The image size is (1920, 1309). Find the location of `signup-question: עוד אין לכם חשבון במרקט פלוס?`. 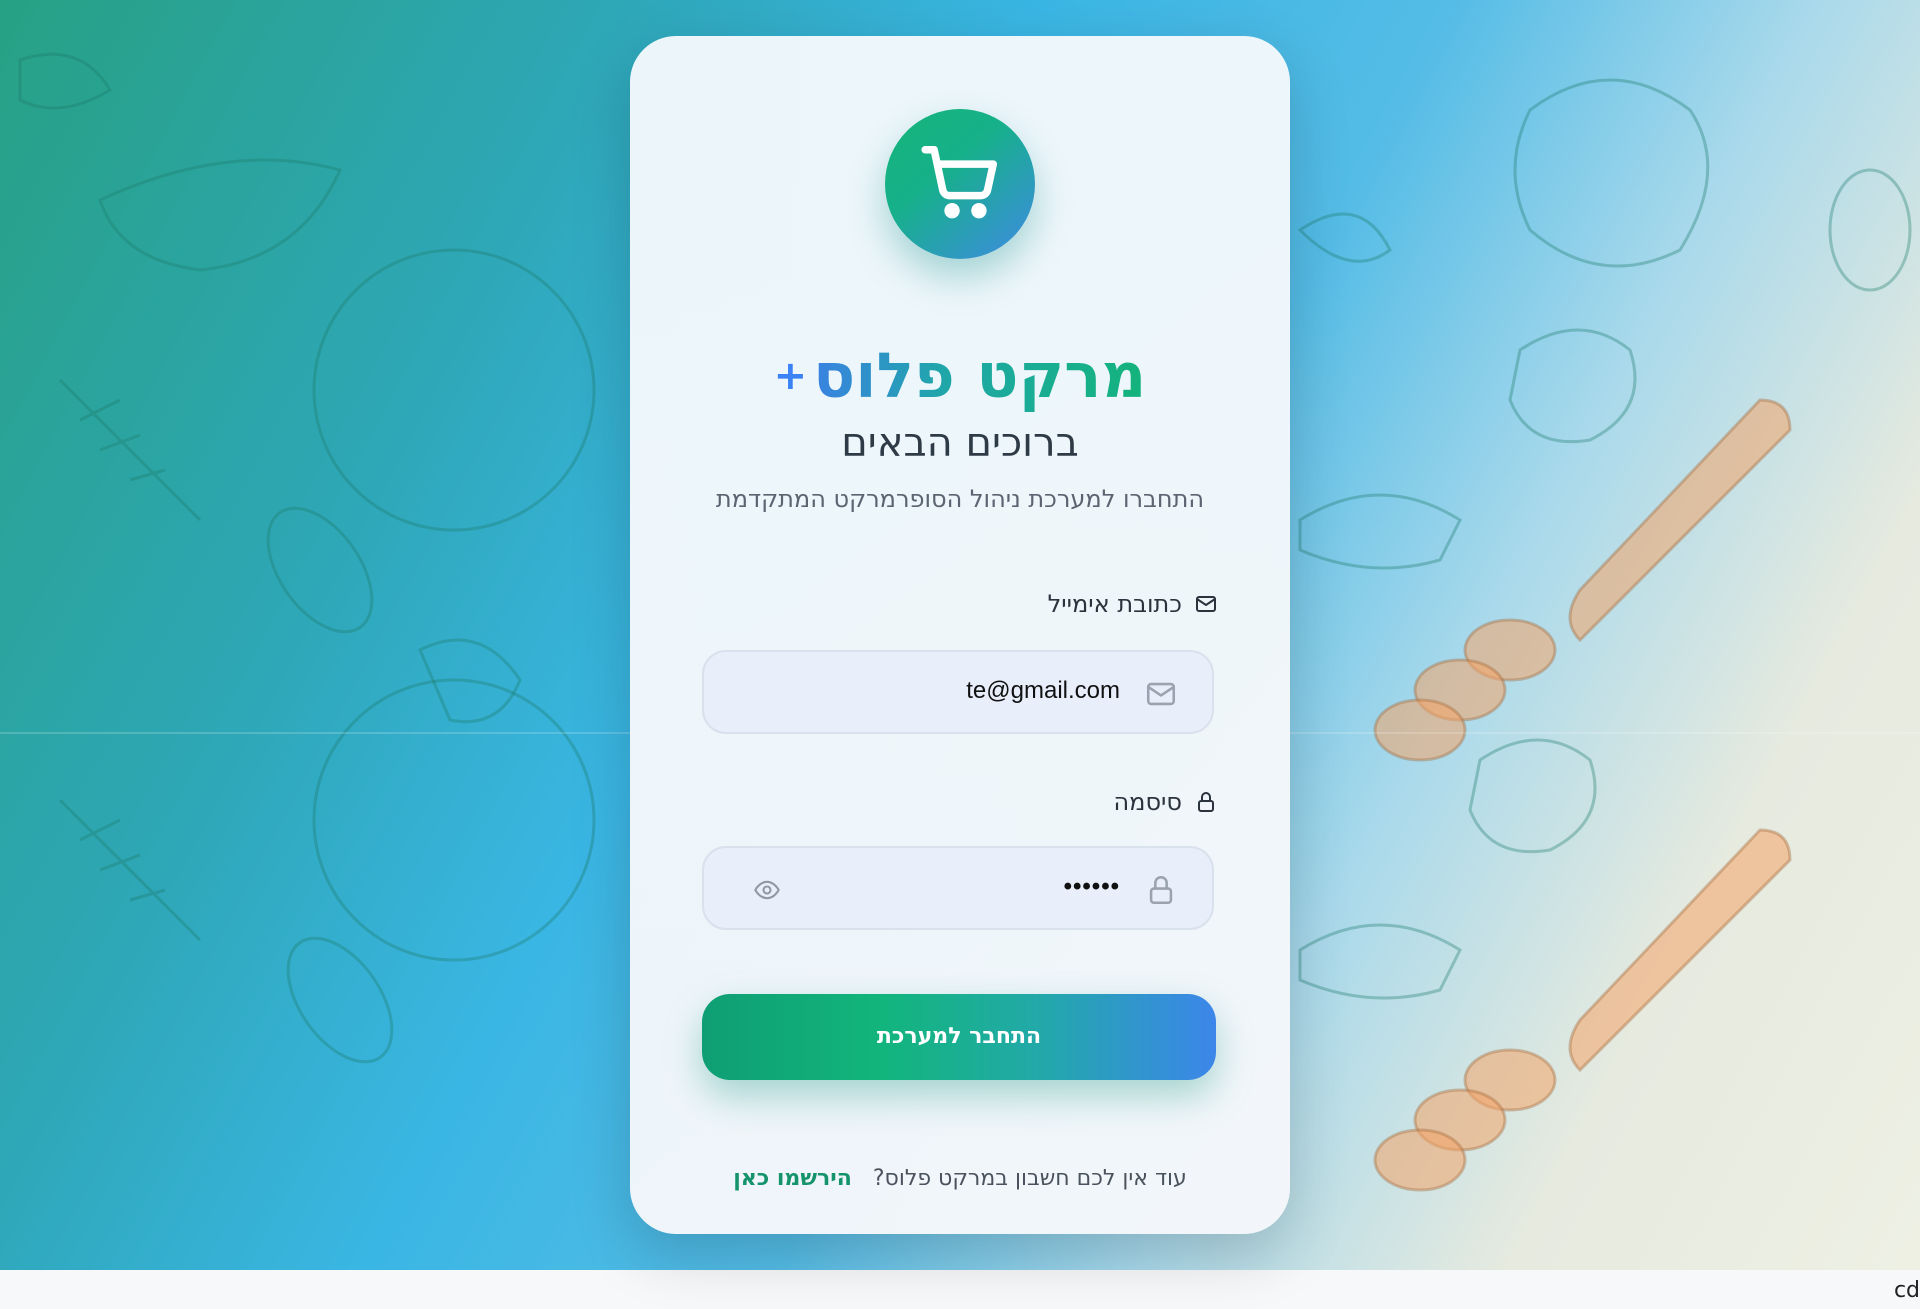

signup-question: עוד אין לכם חשבון במרקט פלוס? is located at coordinates (1029, 1178).